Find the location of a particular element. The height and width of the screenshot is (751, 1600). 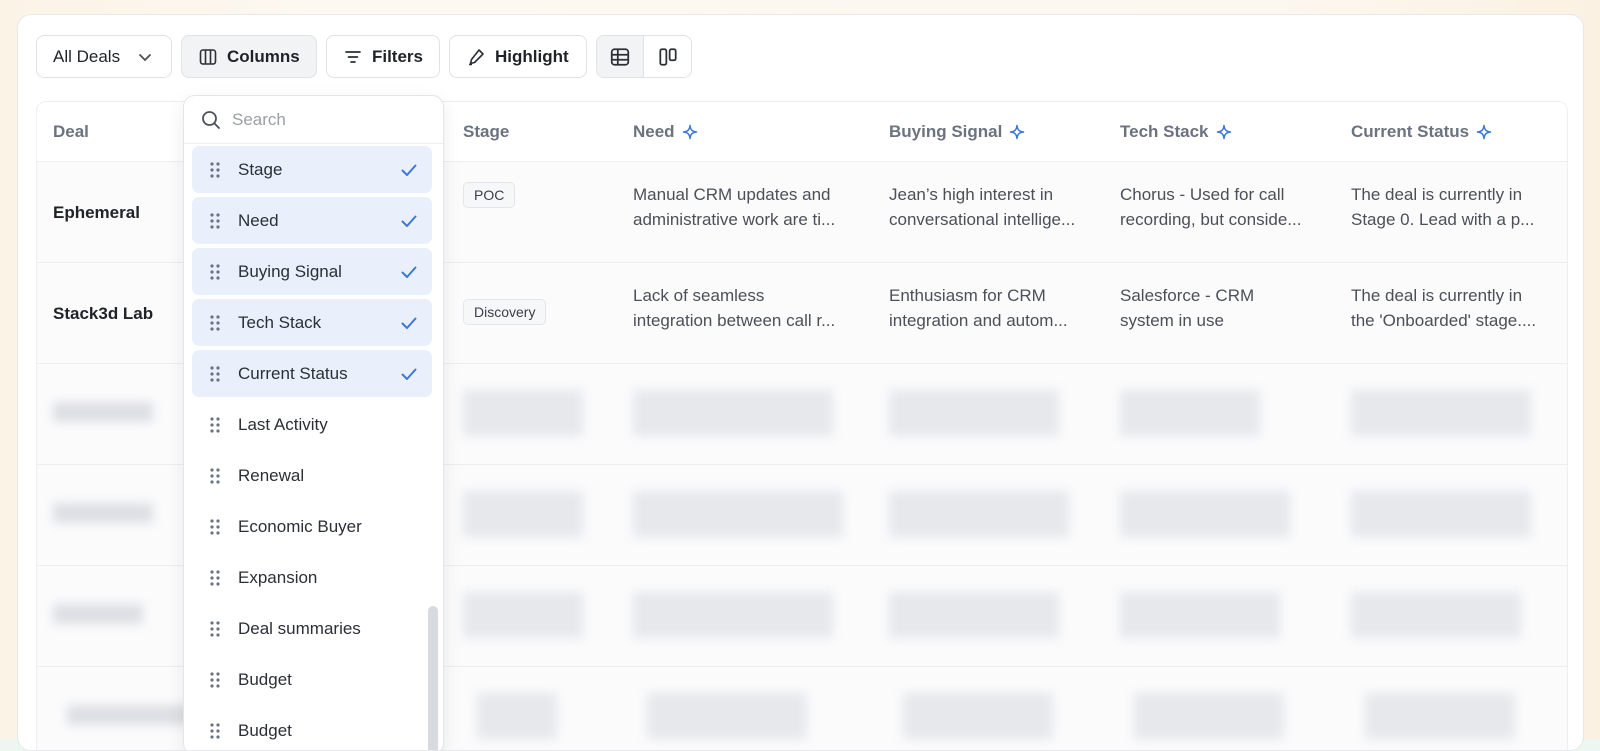

column-option: Expansion is located at coordinates (312, 577).